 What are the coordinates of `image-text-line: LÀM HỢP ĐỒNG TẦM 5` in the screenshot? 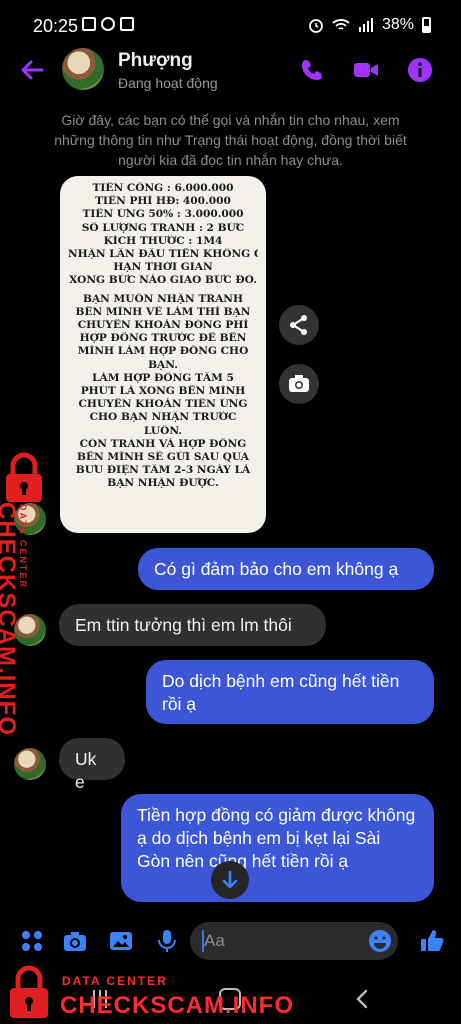 It's located at (163, 377).